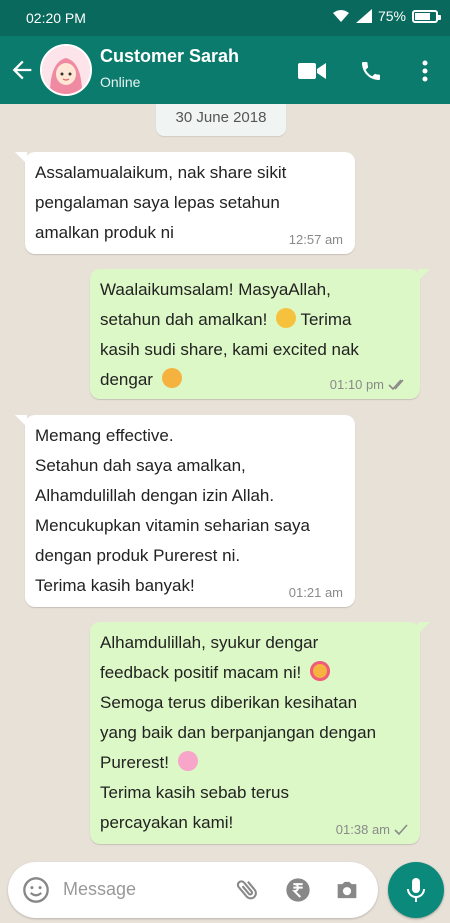 Image resolution: width=450 pixels, height=923 pixels. I want to click on battery-percent: 75%, so click(391, 16).